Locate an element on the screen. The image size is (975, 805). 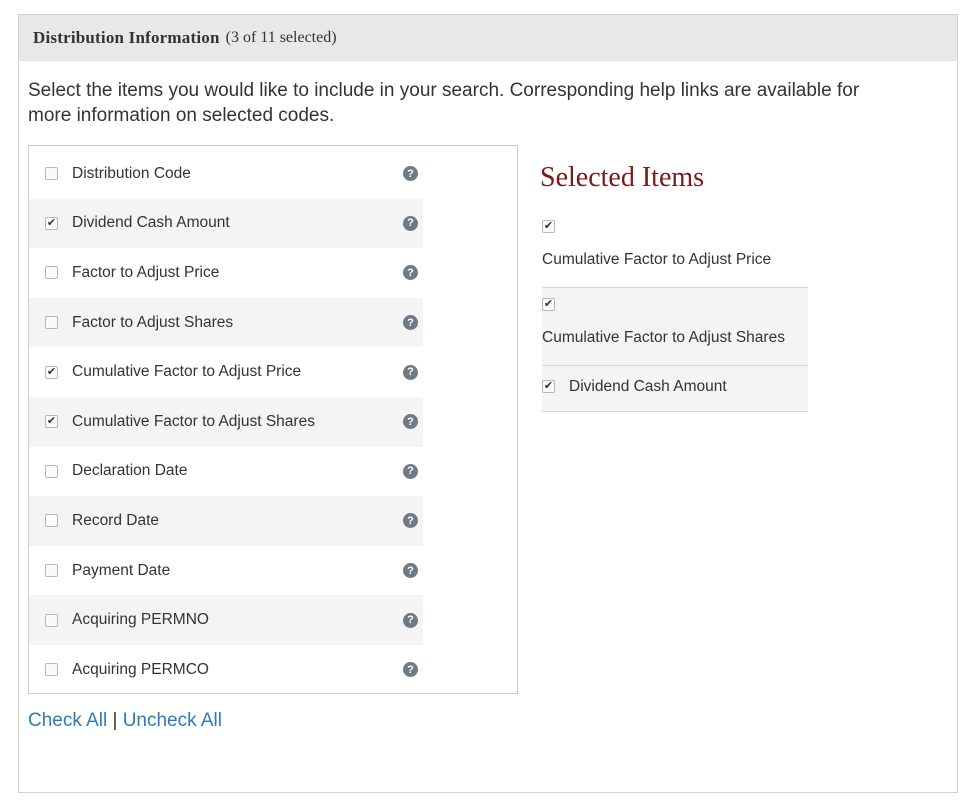
uncheck-all-link: Uncheck All is located at coordinates (172, 720).